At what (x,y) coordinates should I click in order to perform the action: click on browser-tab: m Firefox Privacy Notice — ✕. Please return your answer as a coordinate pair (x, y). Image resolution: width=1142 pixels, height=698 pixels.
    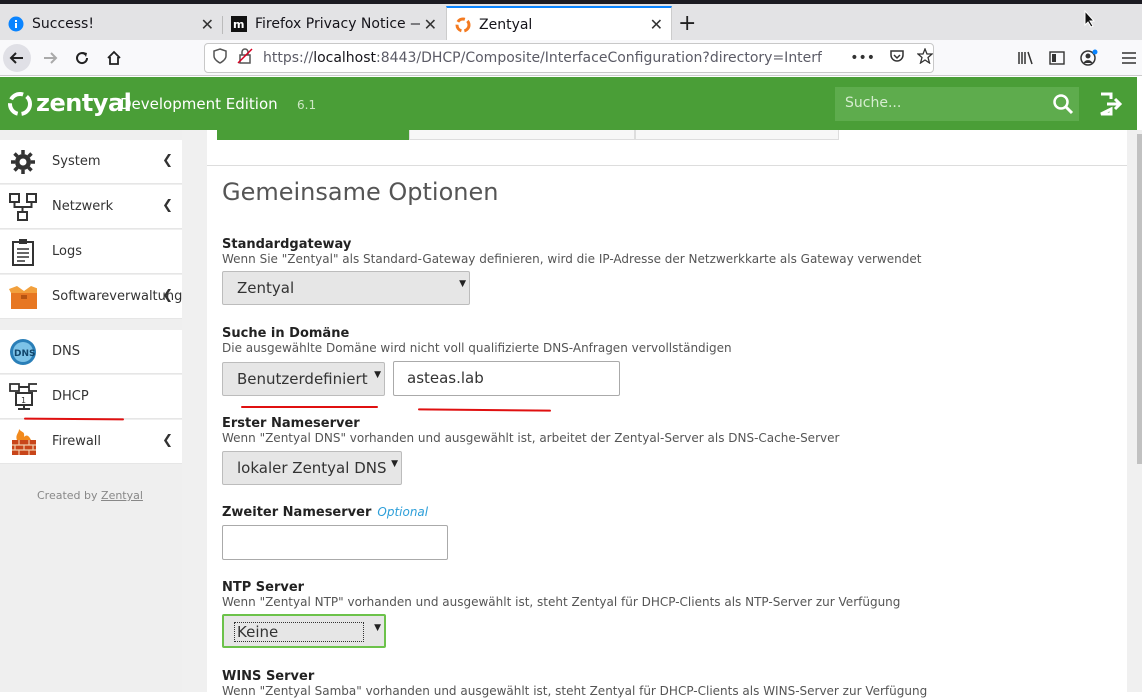
    Looking at the image, I should click on (334, 24).